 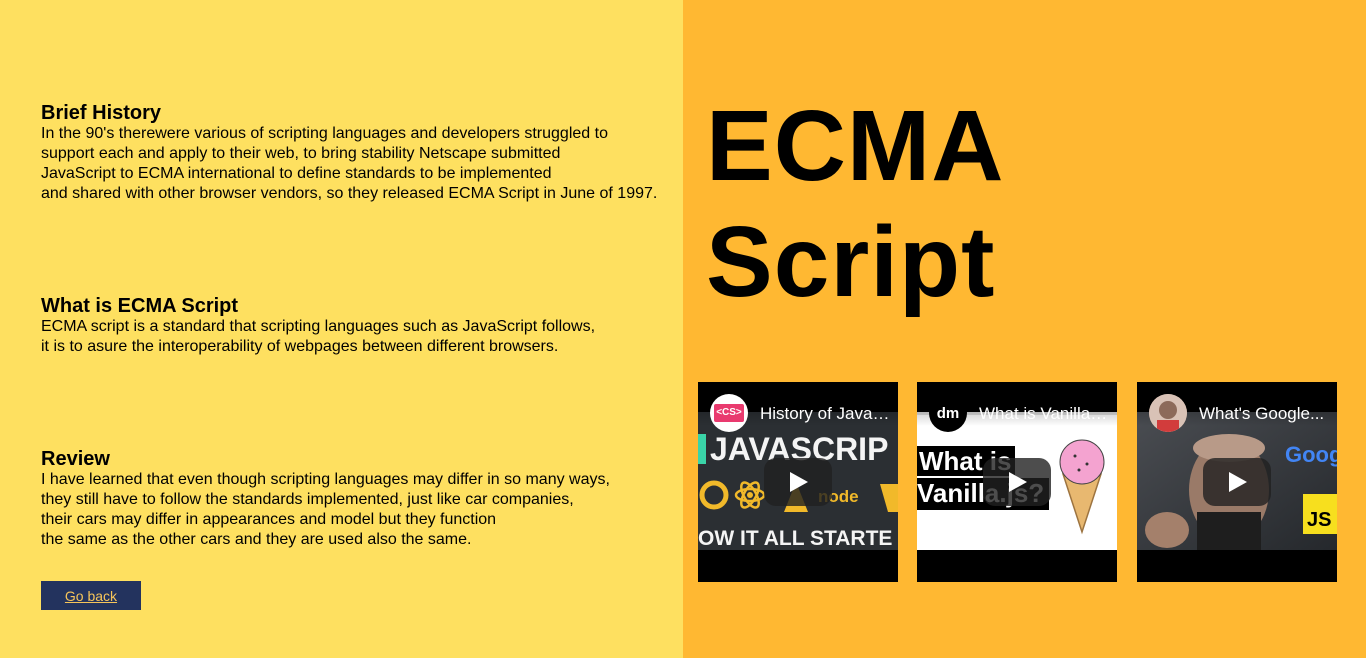 I want to click on video-title: What is Vanilla.js?, so click(x=1044, y=414).